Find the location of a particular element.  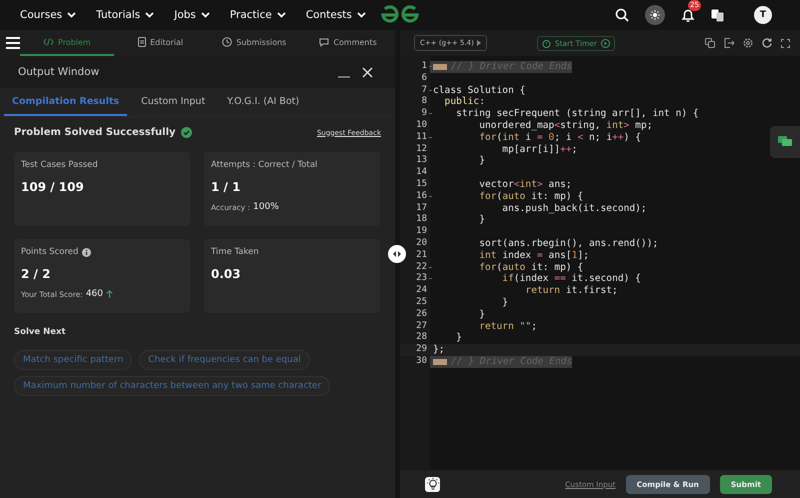

chat-bubbles-icon is located at coordinates (785, 142).